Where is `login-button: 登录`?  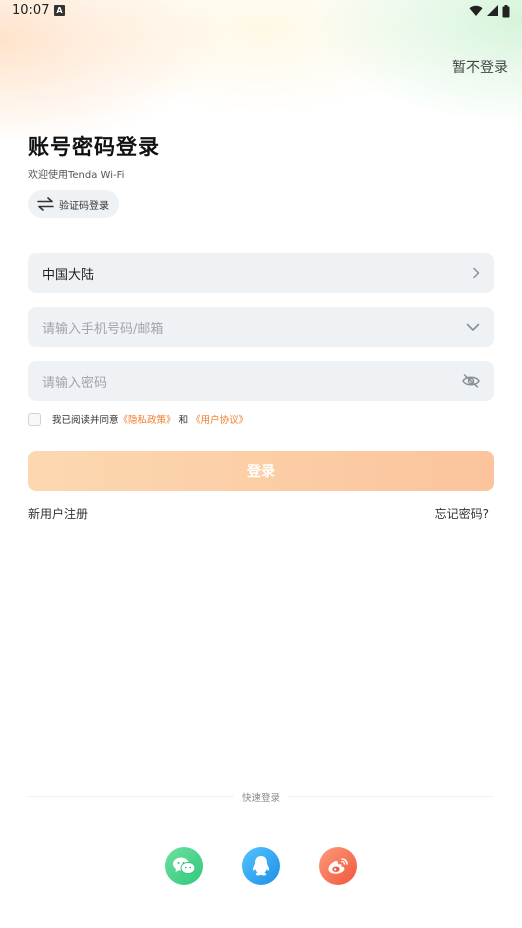 login-button: 登录 is located at coordinates (261, 471).